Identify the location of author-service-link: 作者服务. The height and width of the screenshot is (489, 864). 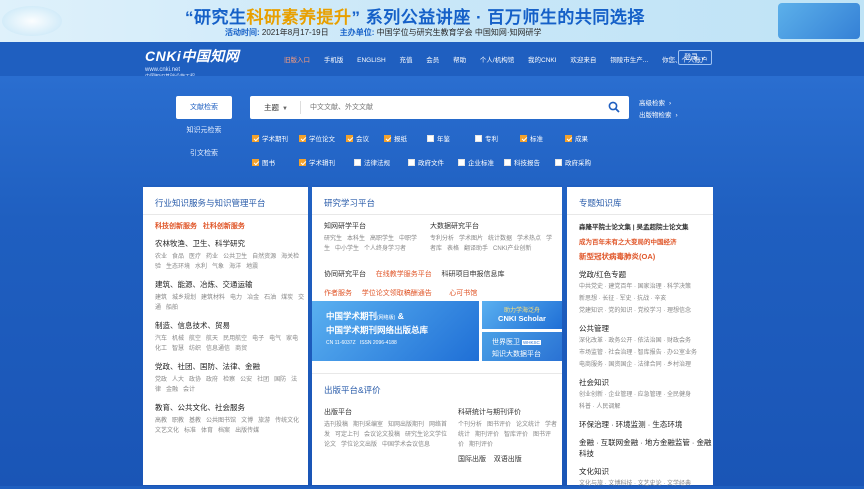
(338, 293).